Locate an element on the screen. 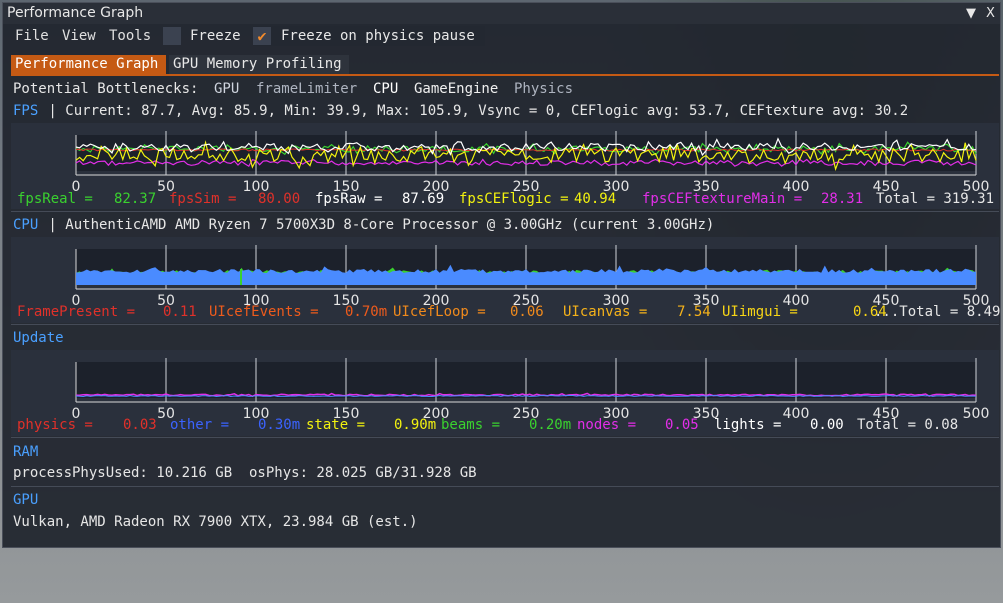 This screenshot has height=603, width=1003. bottlenecks-label: Potential Bottlenecks: is located at coordinates (106, 89).